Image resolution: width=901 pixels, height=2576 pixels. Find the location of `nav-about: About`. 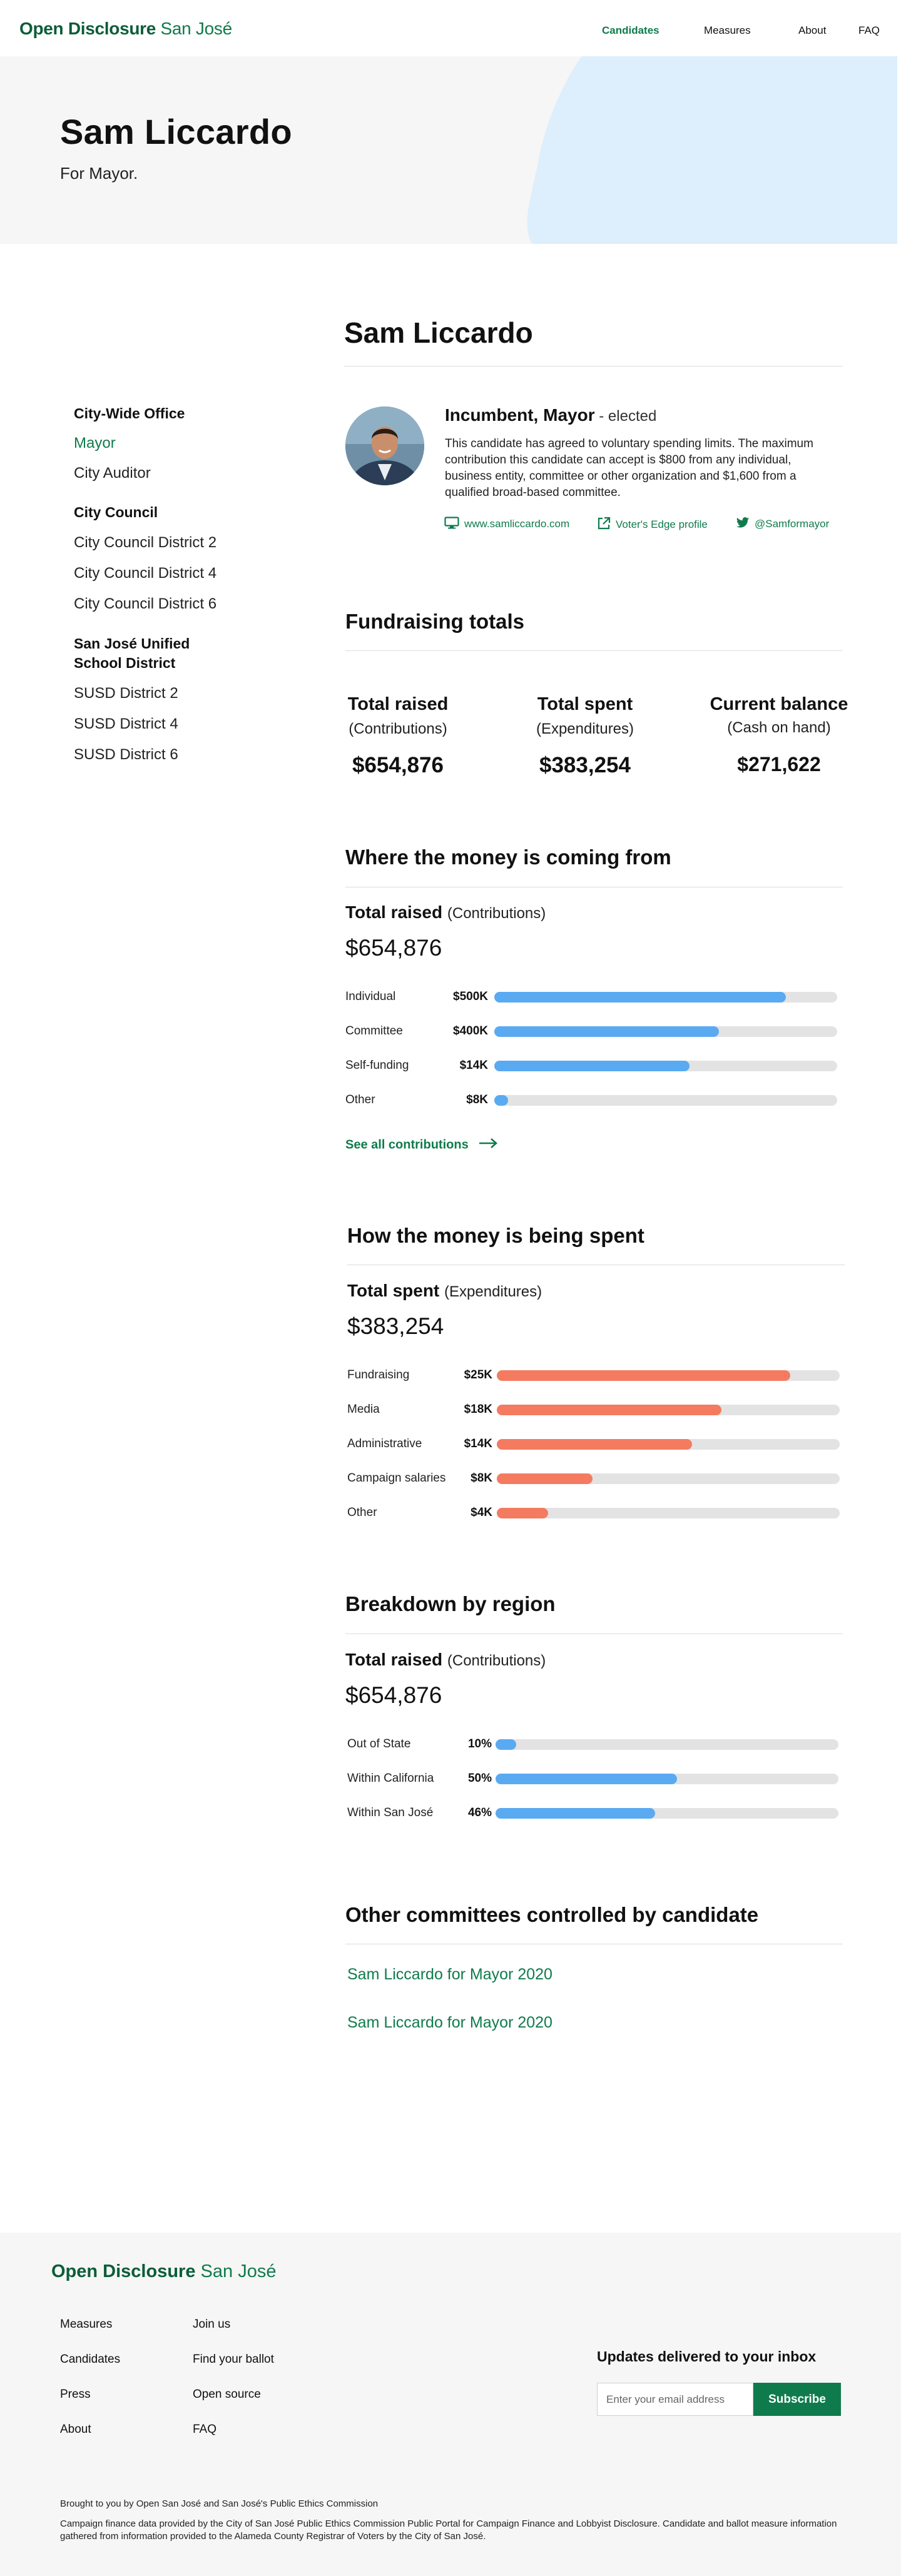

nav-about: About is located at coordinates (812, 30).